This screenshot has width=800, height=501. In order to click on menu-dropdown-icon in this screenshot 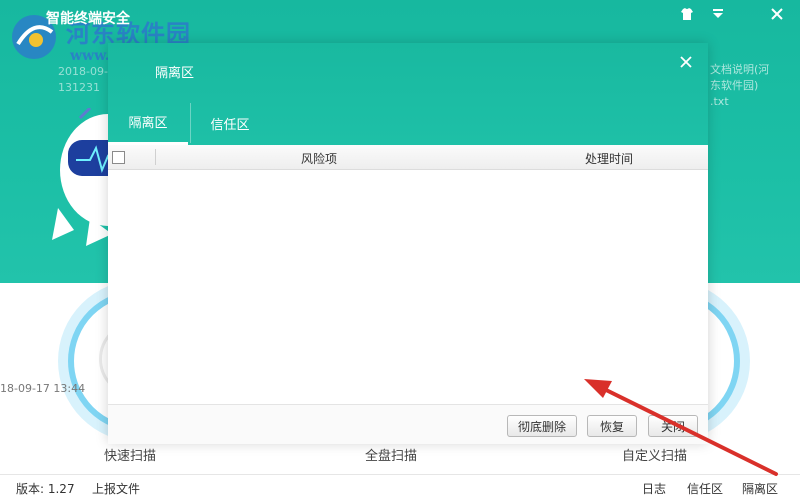, I will do `click(718, 14)`.